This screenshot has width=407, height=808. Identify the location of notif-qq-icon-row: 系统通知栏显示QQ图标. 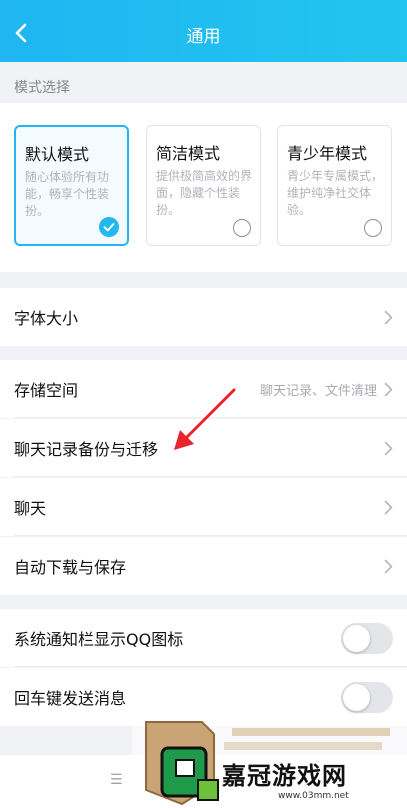
(203, 638).